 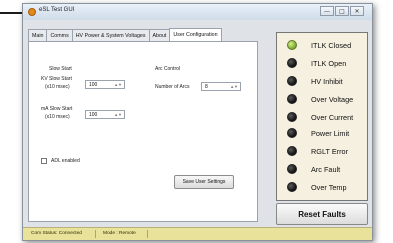 What do you see at coordinates (57, 10) in the screenshot?
I see `window-title: eSL Test GUI` at bounding box center [57, 10].